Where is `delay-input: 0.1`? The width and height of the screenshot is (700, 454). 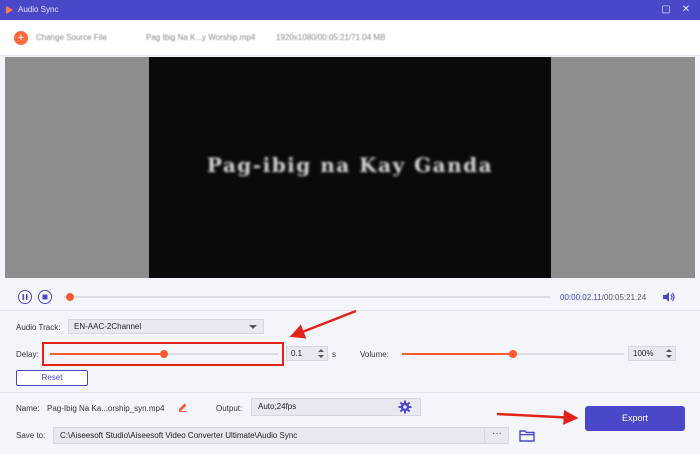 delay-input: 0.1 is located at coordinates (307, 353).